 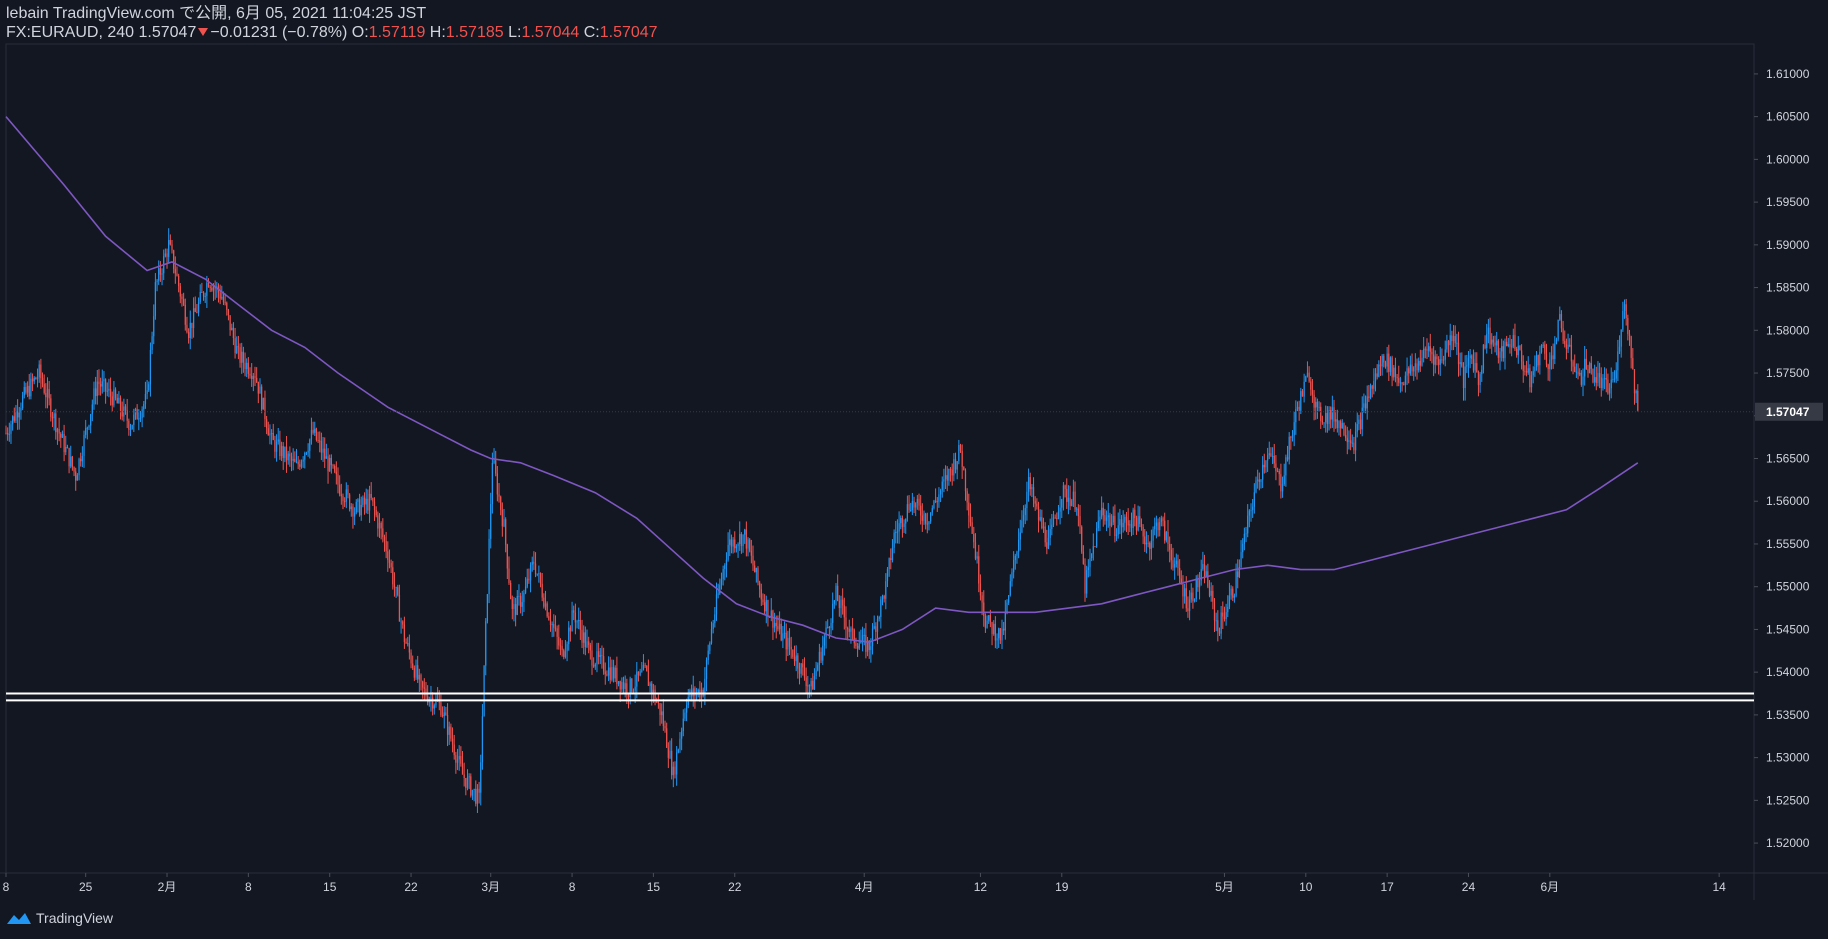 I want to click on support-zone, so click(x=880, y=697).